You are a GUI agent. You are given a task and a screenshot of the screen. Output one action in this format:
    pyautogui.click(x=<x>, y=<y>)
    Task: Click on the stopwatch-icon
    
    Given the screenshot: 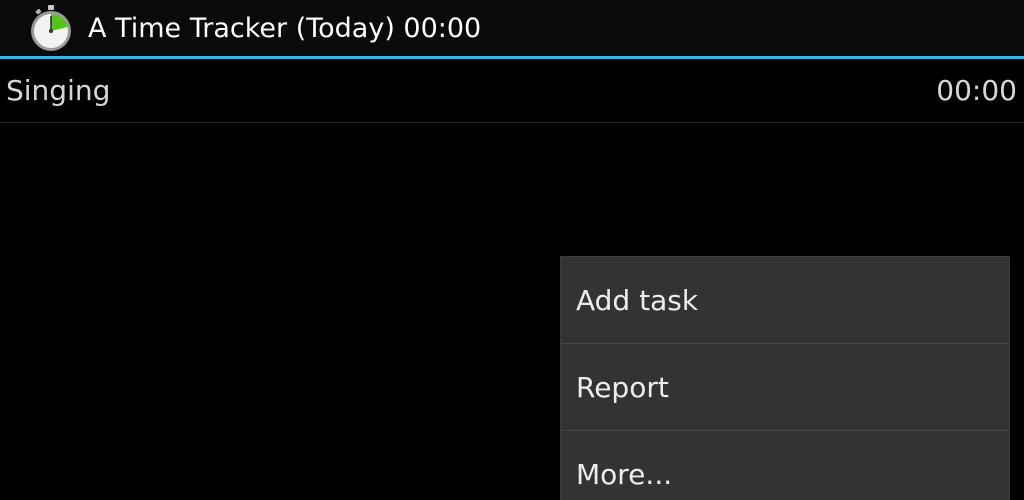 What is the action you would take?
    pyautogui.click(x=51, y=28)
    